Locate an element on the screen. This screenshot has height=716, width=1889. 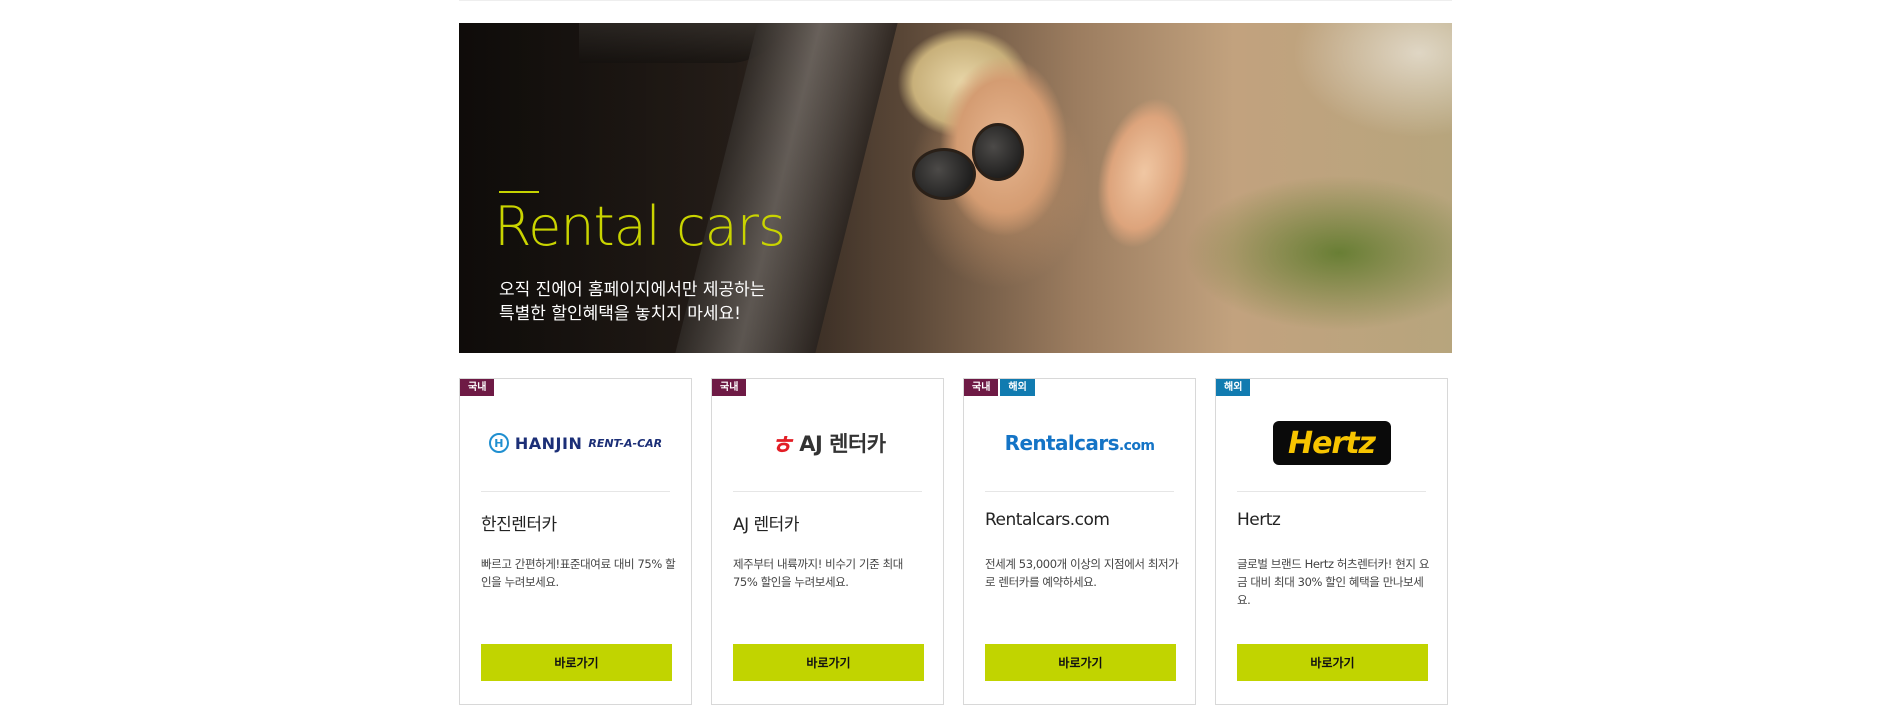
hero-subtitle-line: 특별한 할인혜택을 놓치지 마세요! is located at coordinates (620, 314).